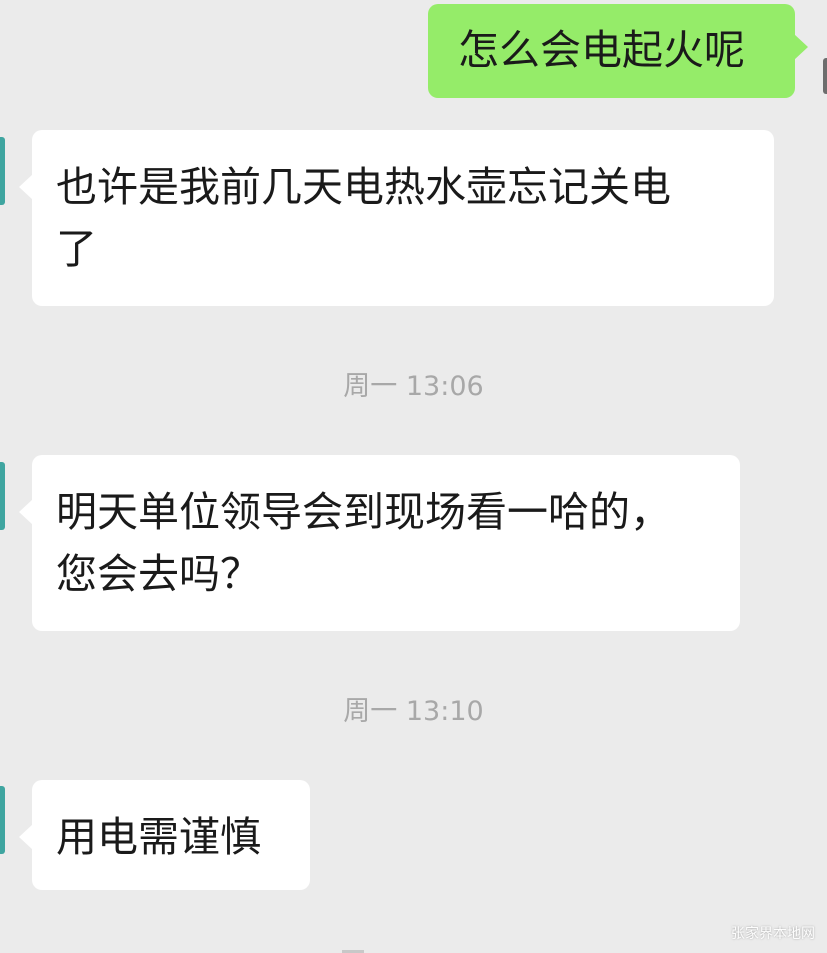 Image resolution: width=827 pixels, height=953 pixels. Describe the element at coordinates (363, 543) in the screenshot. I see `message-text: 明天单位领导会到现场看一哈的， 您会去吗？` at that location.